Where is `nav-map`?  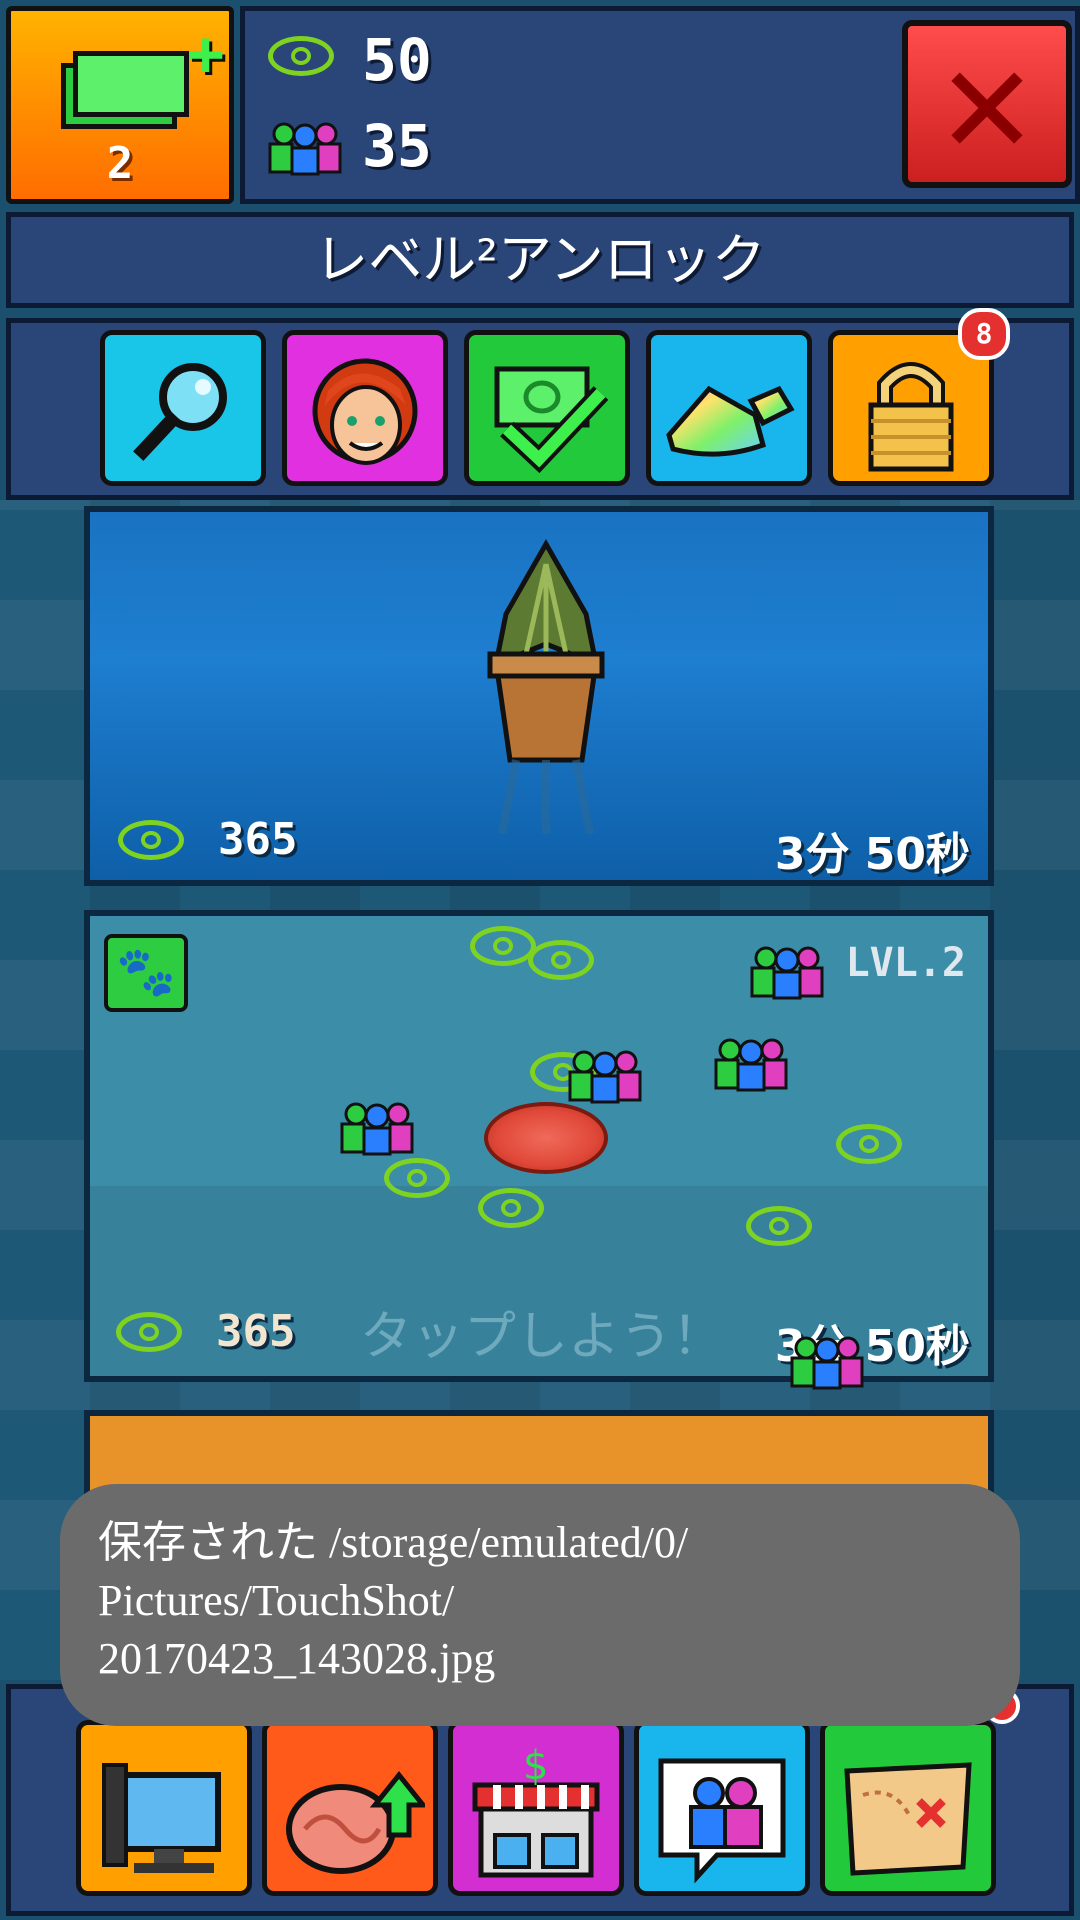 nav-map is located at coordinates (908, 1808).